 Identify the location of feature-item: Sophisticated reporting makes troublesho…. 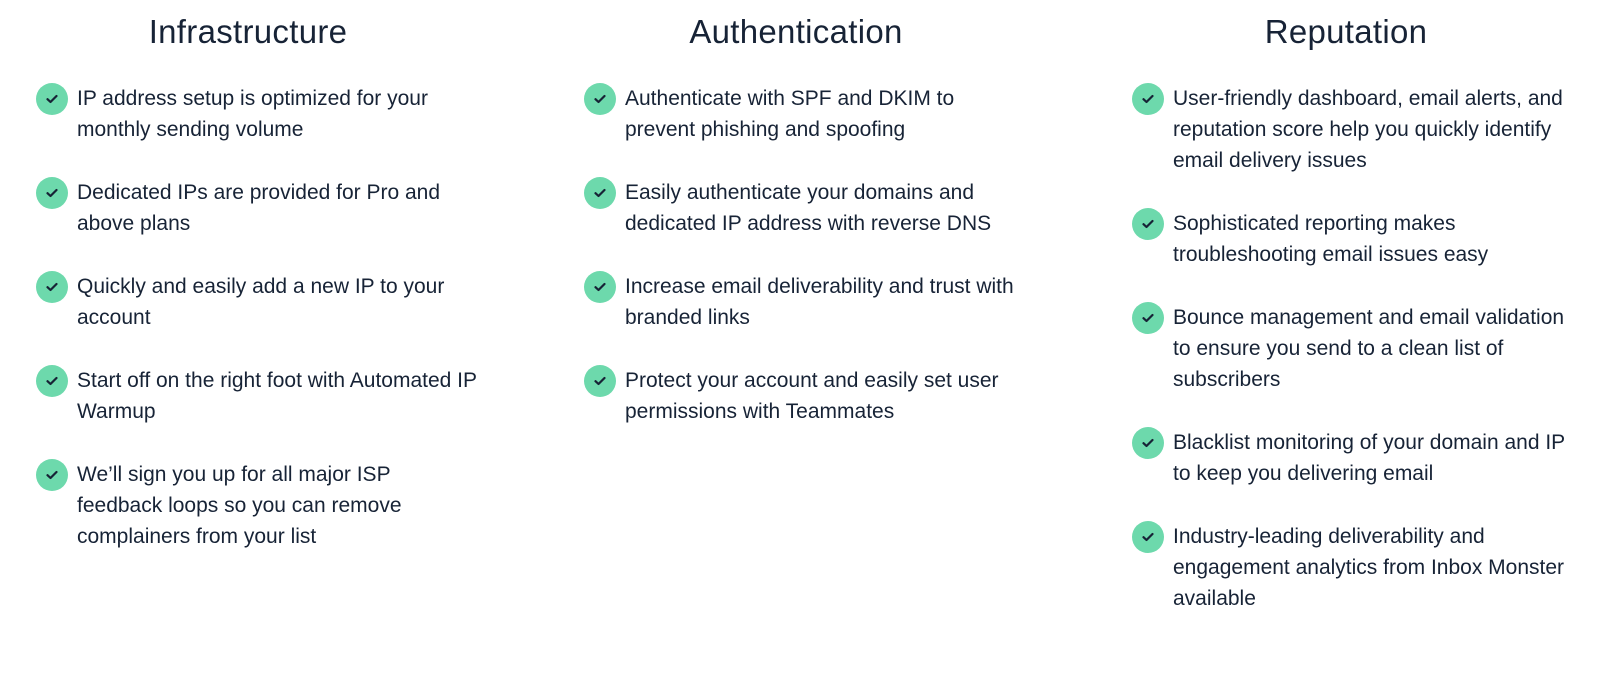
(1362, 239).